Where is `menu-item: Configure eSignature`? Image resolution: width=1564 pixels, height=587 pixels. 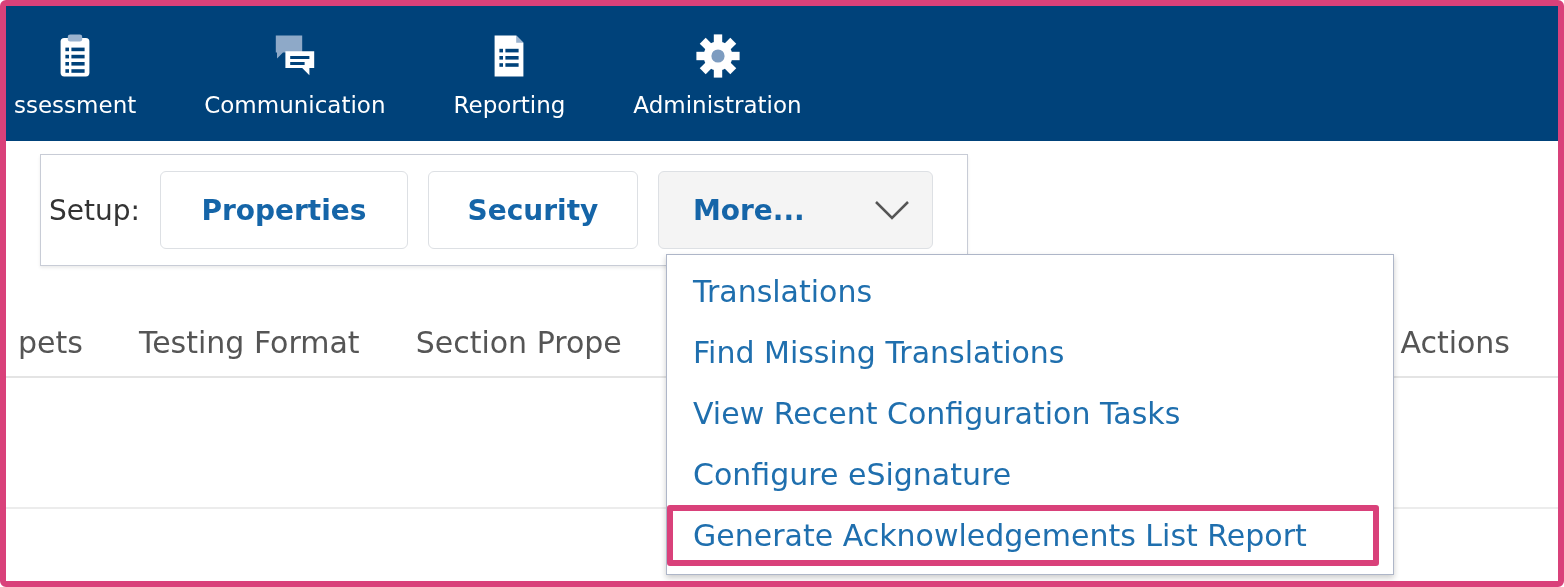 menu-item: Configure eSignature is located at coordinates (1023, 474).